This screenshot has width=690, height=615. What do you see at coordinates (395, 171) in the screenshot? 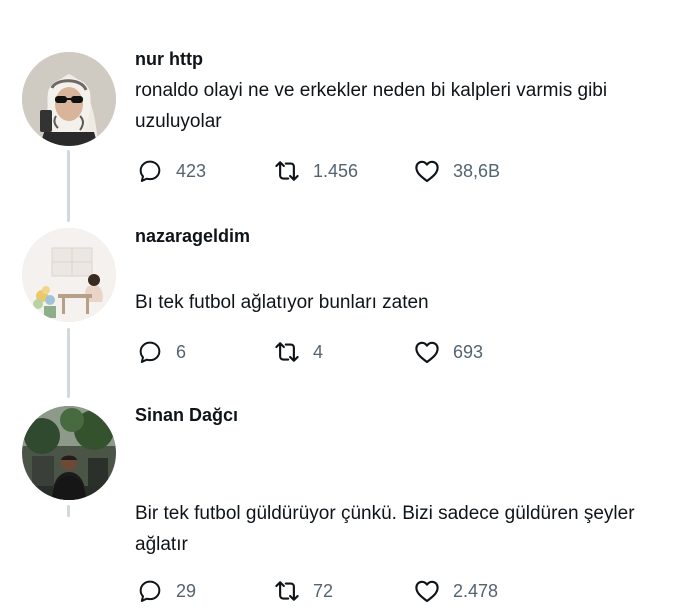
I see `tweet-actions: 423 1.456 38,6B` at bounding box center [395, 171].